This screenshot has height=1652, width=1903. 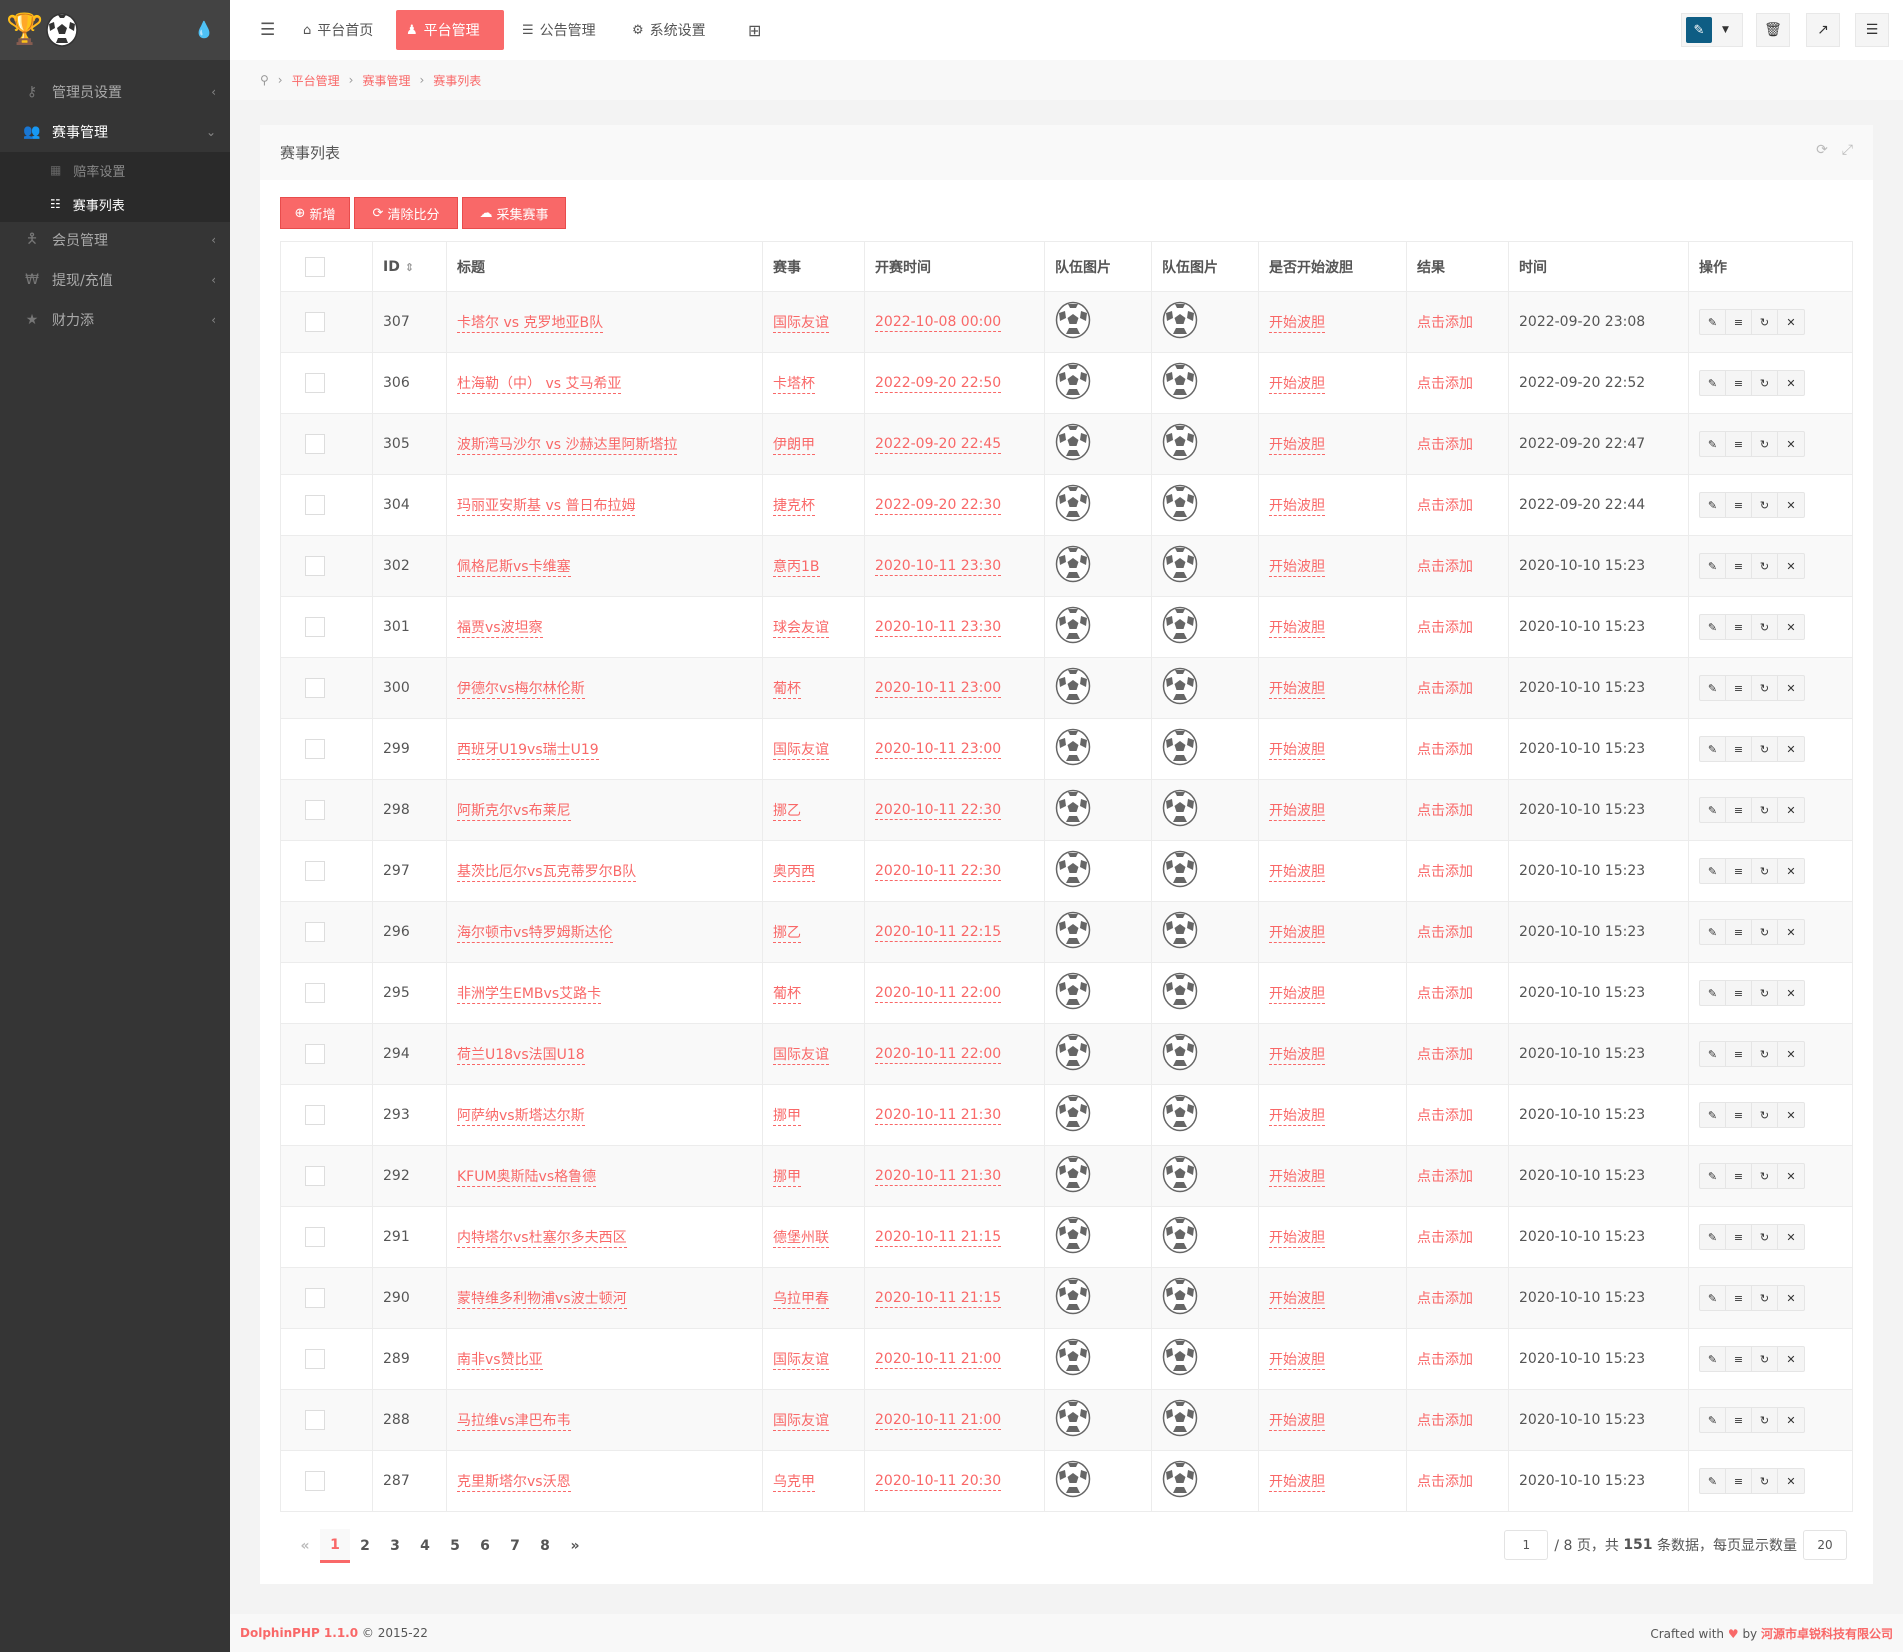 I want to click on league-link: 挪乙, so click(x=787, y=934).